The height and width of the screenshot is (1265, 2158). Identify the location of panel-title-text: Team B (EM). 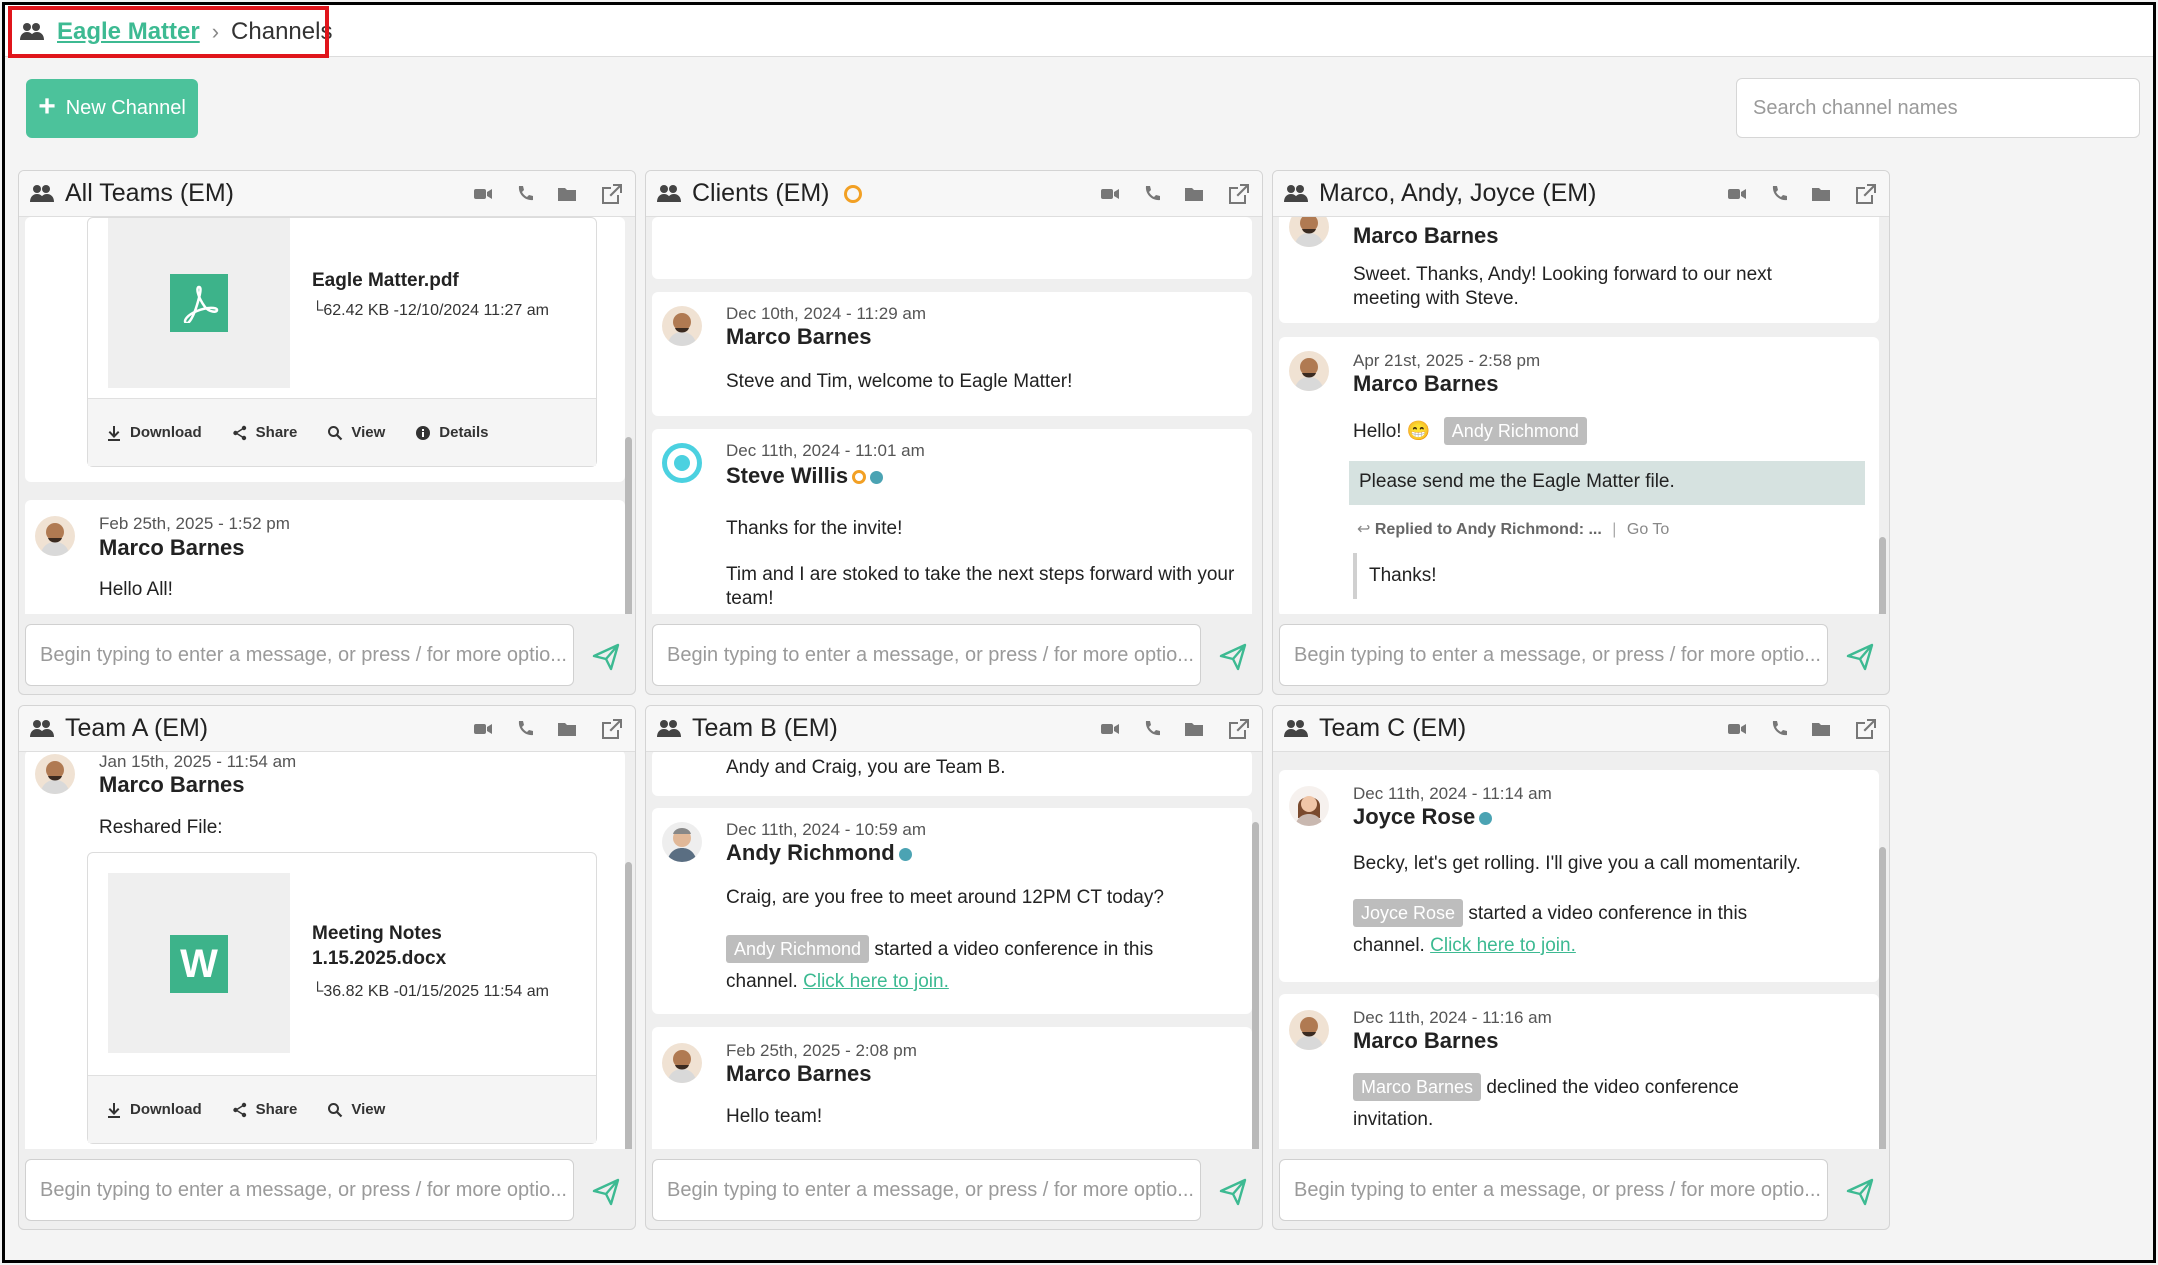
(765, 728).